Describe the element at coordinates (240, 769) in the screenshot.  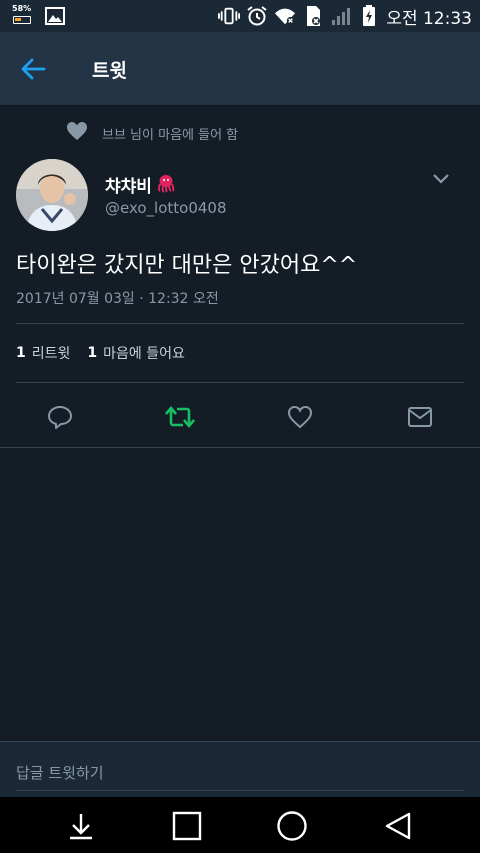
I see `reply-bar: 답글 트윗하기` at that location.